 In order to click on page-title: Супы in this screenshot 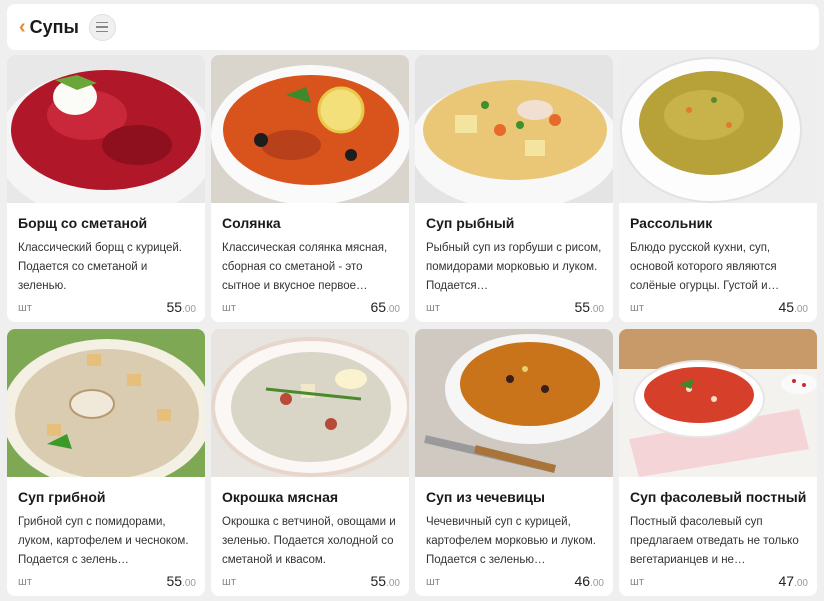, I will do `click(54, 26)`.